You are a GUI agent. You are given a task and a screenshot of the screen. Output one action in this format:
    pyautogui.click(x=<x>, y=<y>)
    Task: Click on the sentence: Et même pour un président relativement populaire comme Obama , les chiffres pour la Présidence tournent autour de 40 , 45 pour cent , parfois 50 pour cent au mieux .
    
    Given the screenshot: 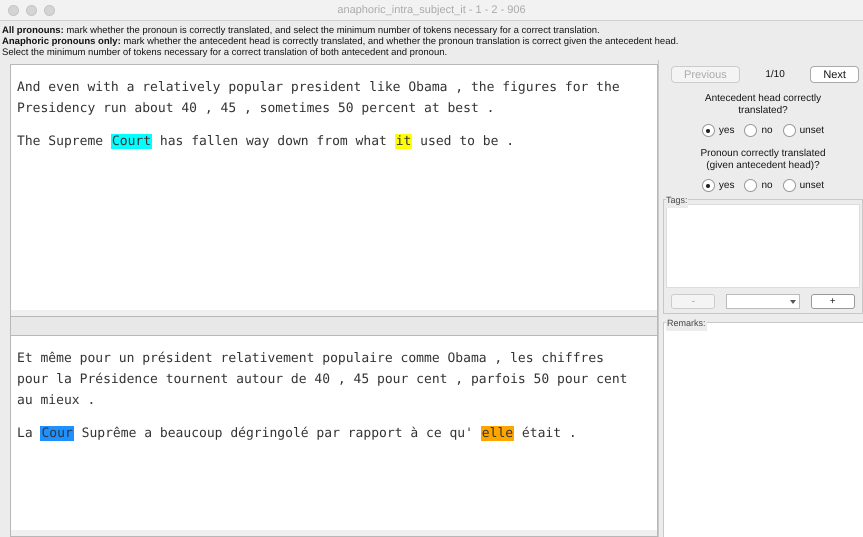 What is the action you would take?
    pyautogui.click(x=322, y=380)
    